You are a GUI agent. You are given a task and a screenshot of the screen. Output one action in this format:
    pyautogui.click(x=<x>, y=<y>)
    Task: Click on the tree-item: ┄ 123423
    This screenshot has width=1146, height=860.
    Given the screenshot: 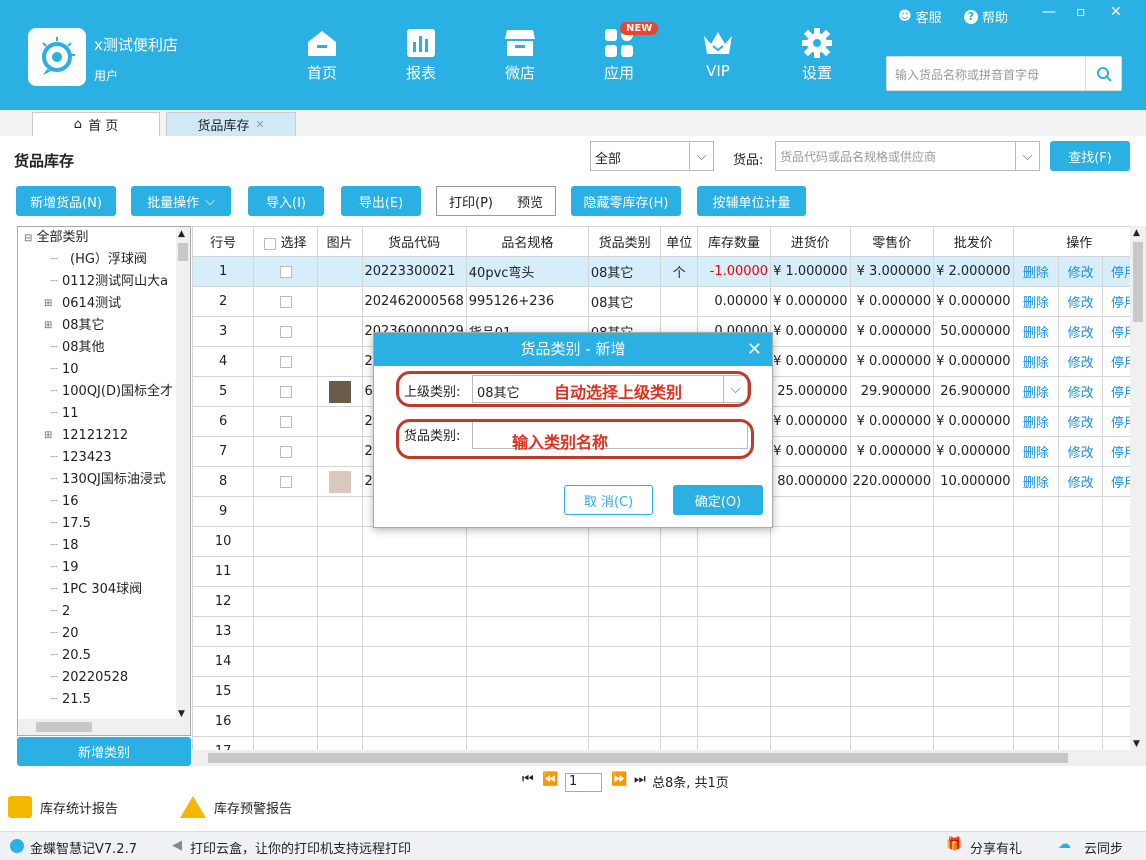 What is the action you would take?
    pyautogui.click(x=104, y=458)
    